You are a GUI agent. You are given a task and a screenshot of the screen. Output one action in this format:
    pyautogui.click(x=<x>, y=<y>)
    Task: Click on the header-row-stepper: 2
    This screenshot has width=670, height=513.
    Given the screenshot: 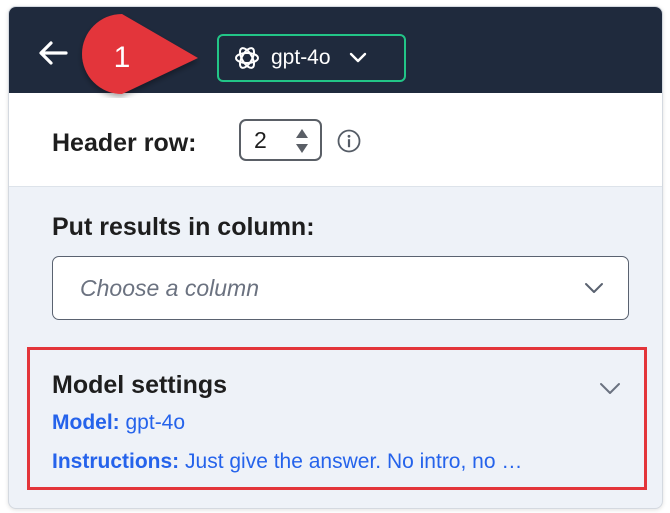 What is the action you would take?
    pyautogui.click(x=280, y=140)
    